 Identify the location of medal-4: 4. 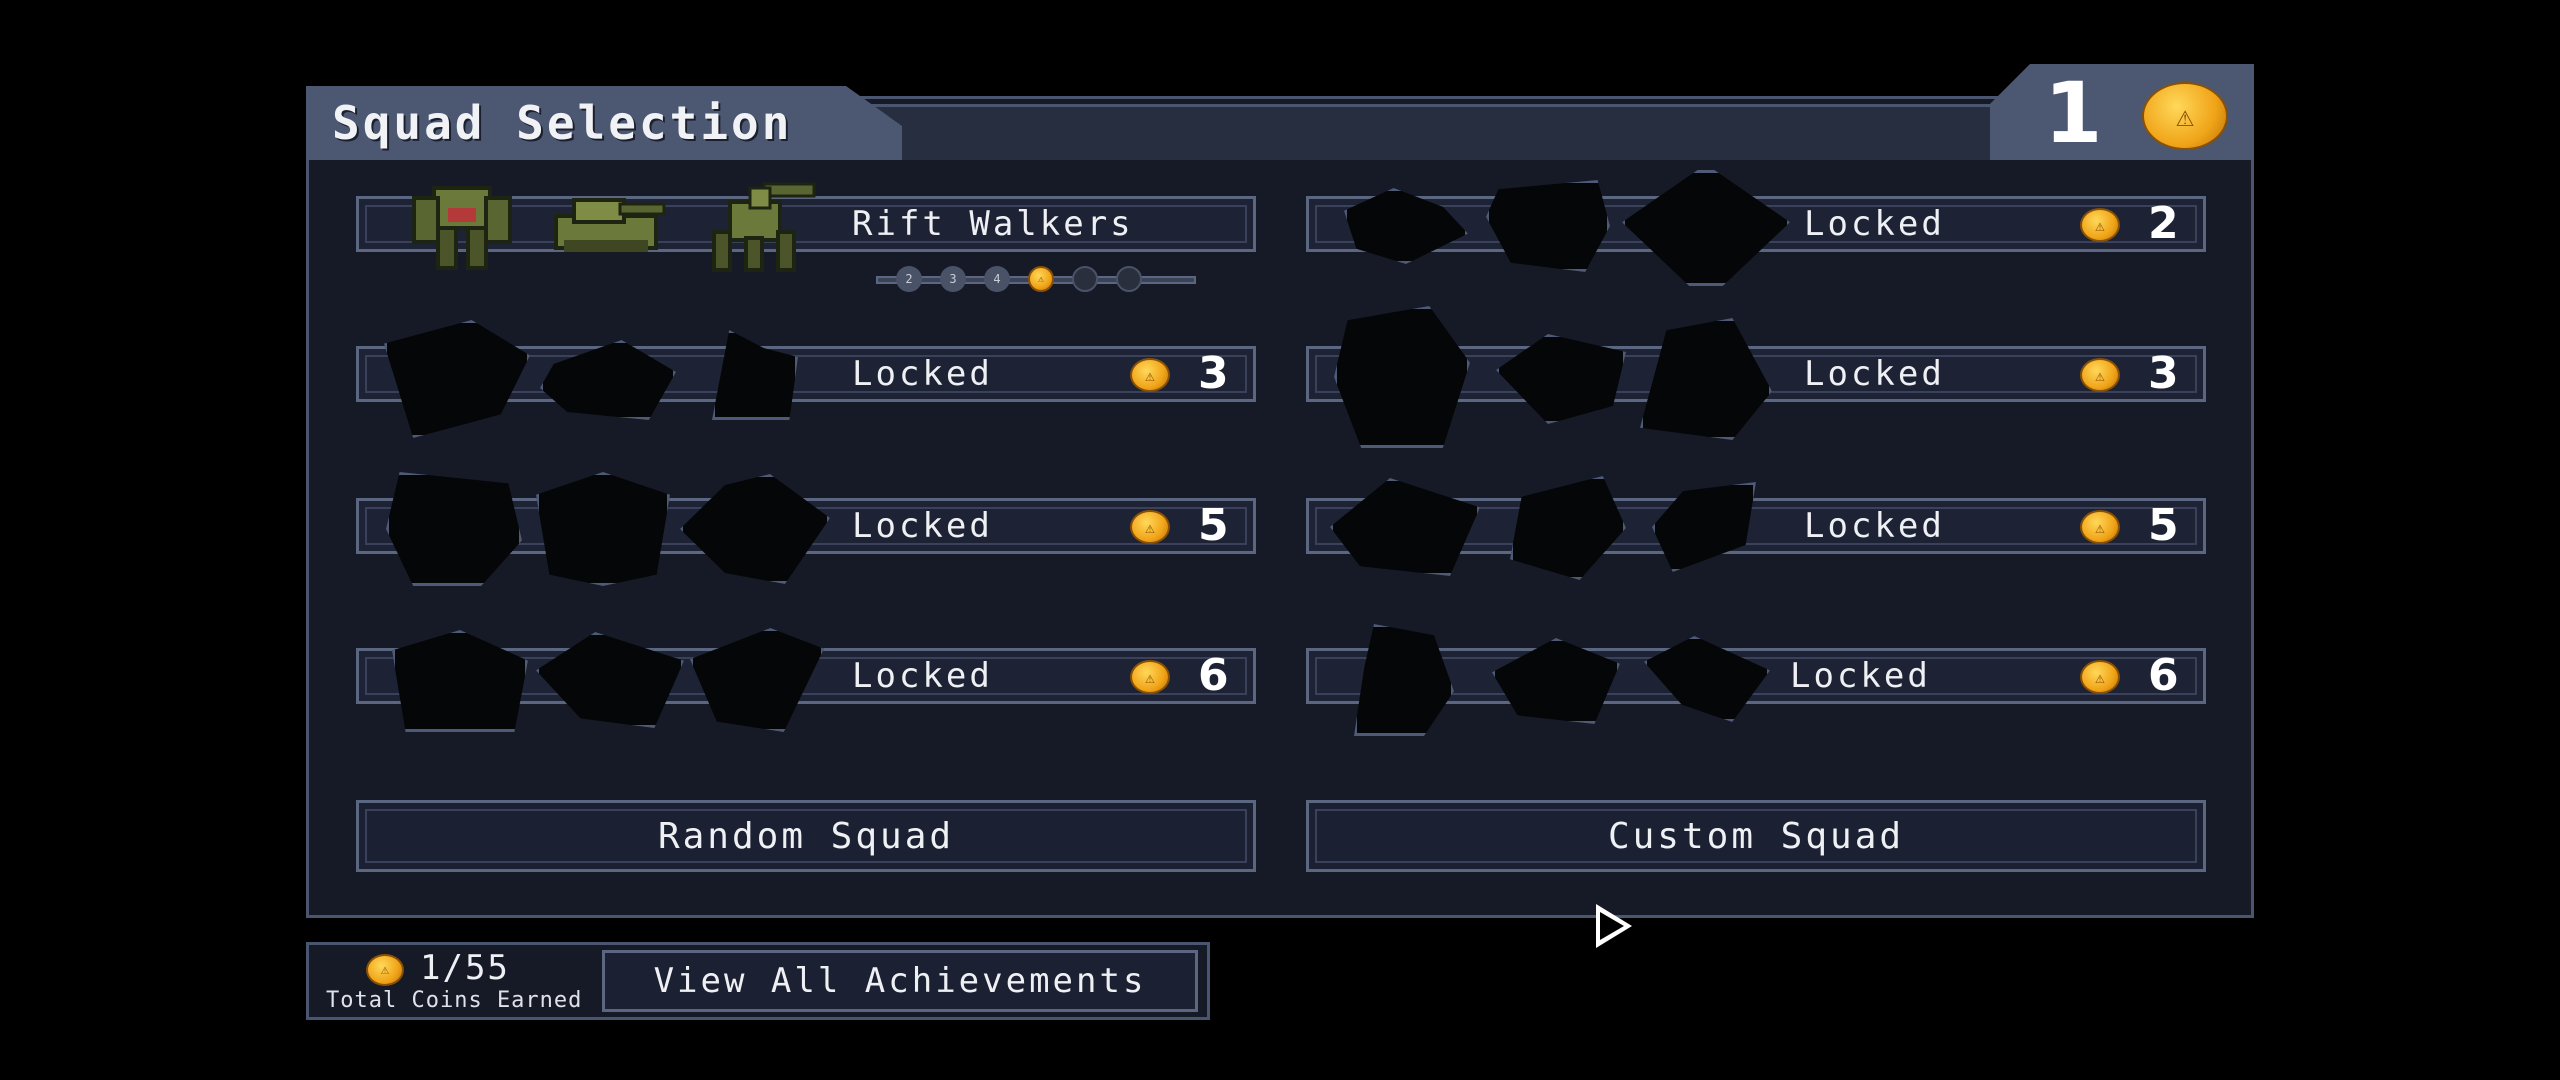
(997, 279).